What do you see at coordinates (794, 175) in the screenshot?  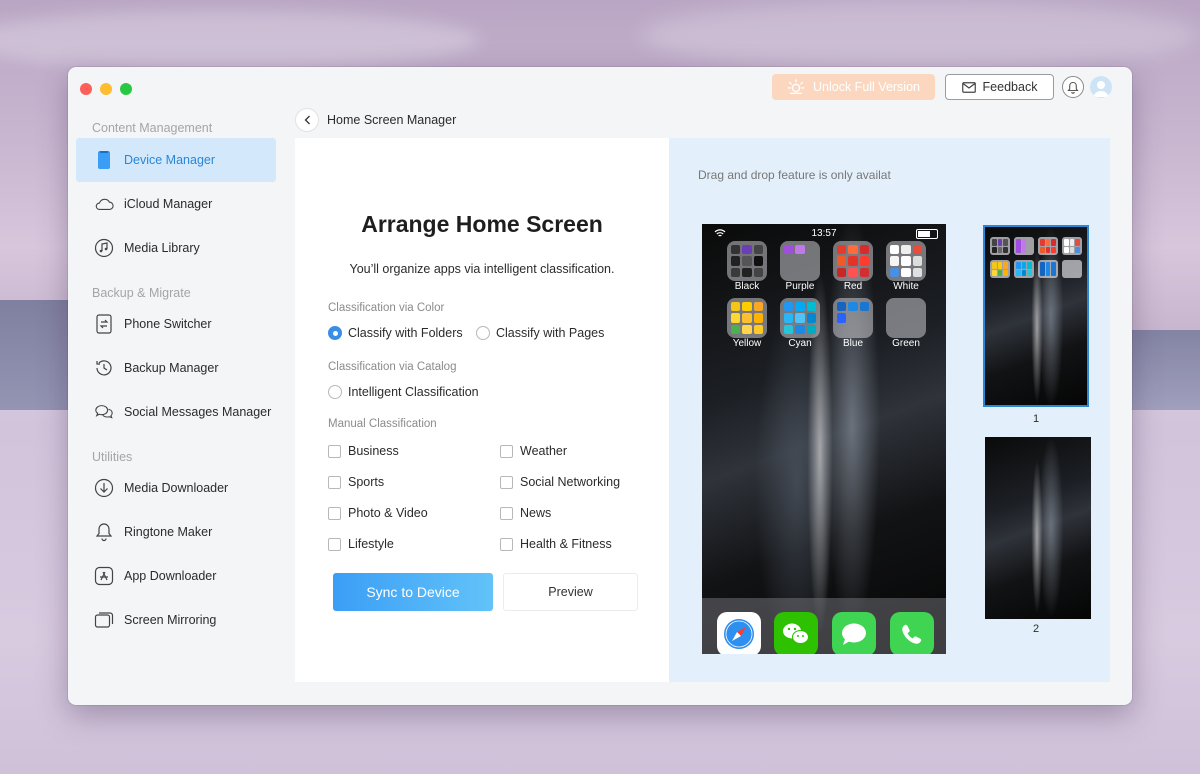 I see `drag-drop-note: Drag and drop feature is only availat` at bounding box center [794, 175].